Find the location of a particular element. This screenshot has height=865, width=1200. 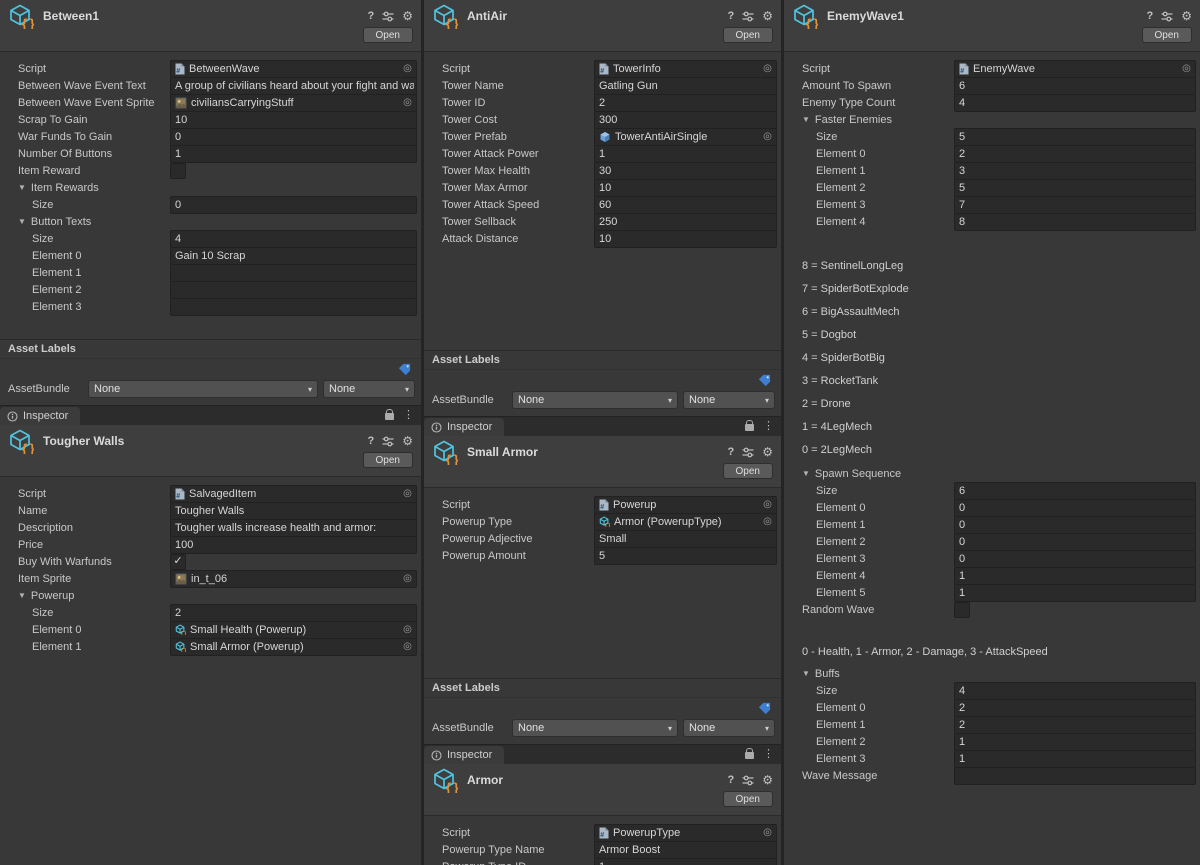

script-field: # BetweenWave ◎ is located at coordinates (293, 68).